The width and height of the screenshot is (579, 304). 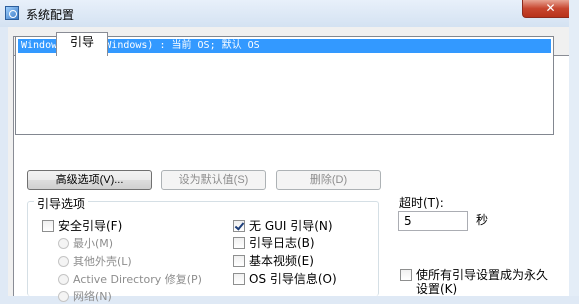 What do you see at coordinates (61, 203) in the screenshot?
I see `boot-options-title: 引导选项` at bounding box center [61, 203].